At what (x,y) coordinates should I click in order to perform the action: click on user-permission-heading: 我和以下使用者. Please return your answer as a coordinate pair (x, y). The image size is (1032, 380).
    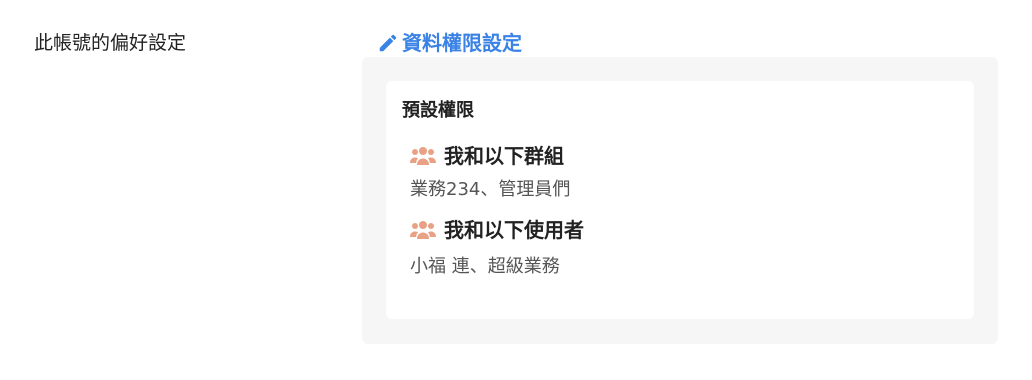
    Looking at the image, I should click on (497, 230).